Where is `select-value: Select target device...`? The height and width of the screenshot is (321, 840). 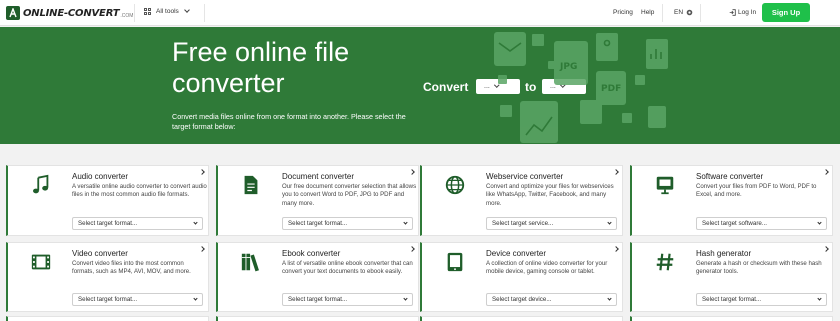 select-value: Select target device... is located at coordinates (522, 299).